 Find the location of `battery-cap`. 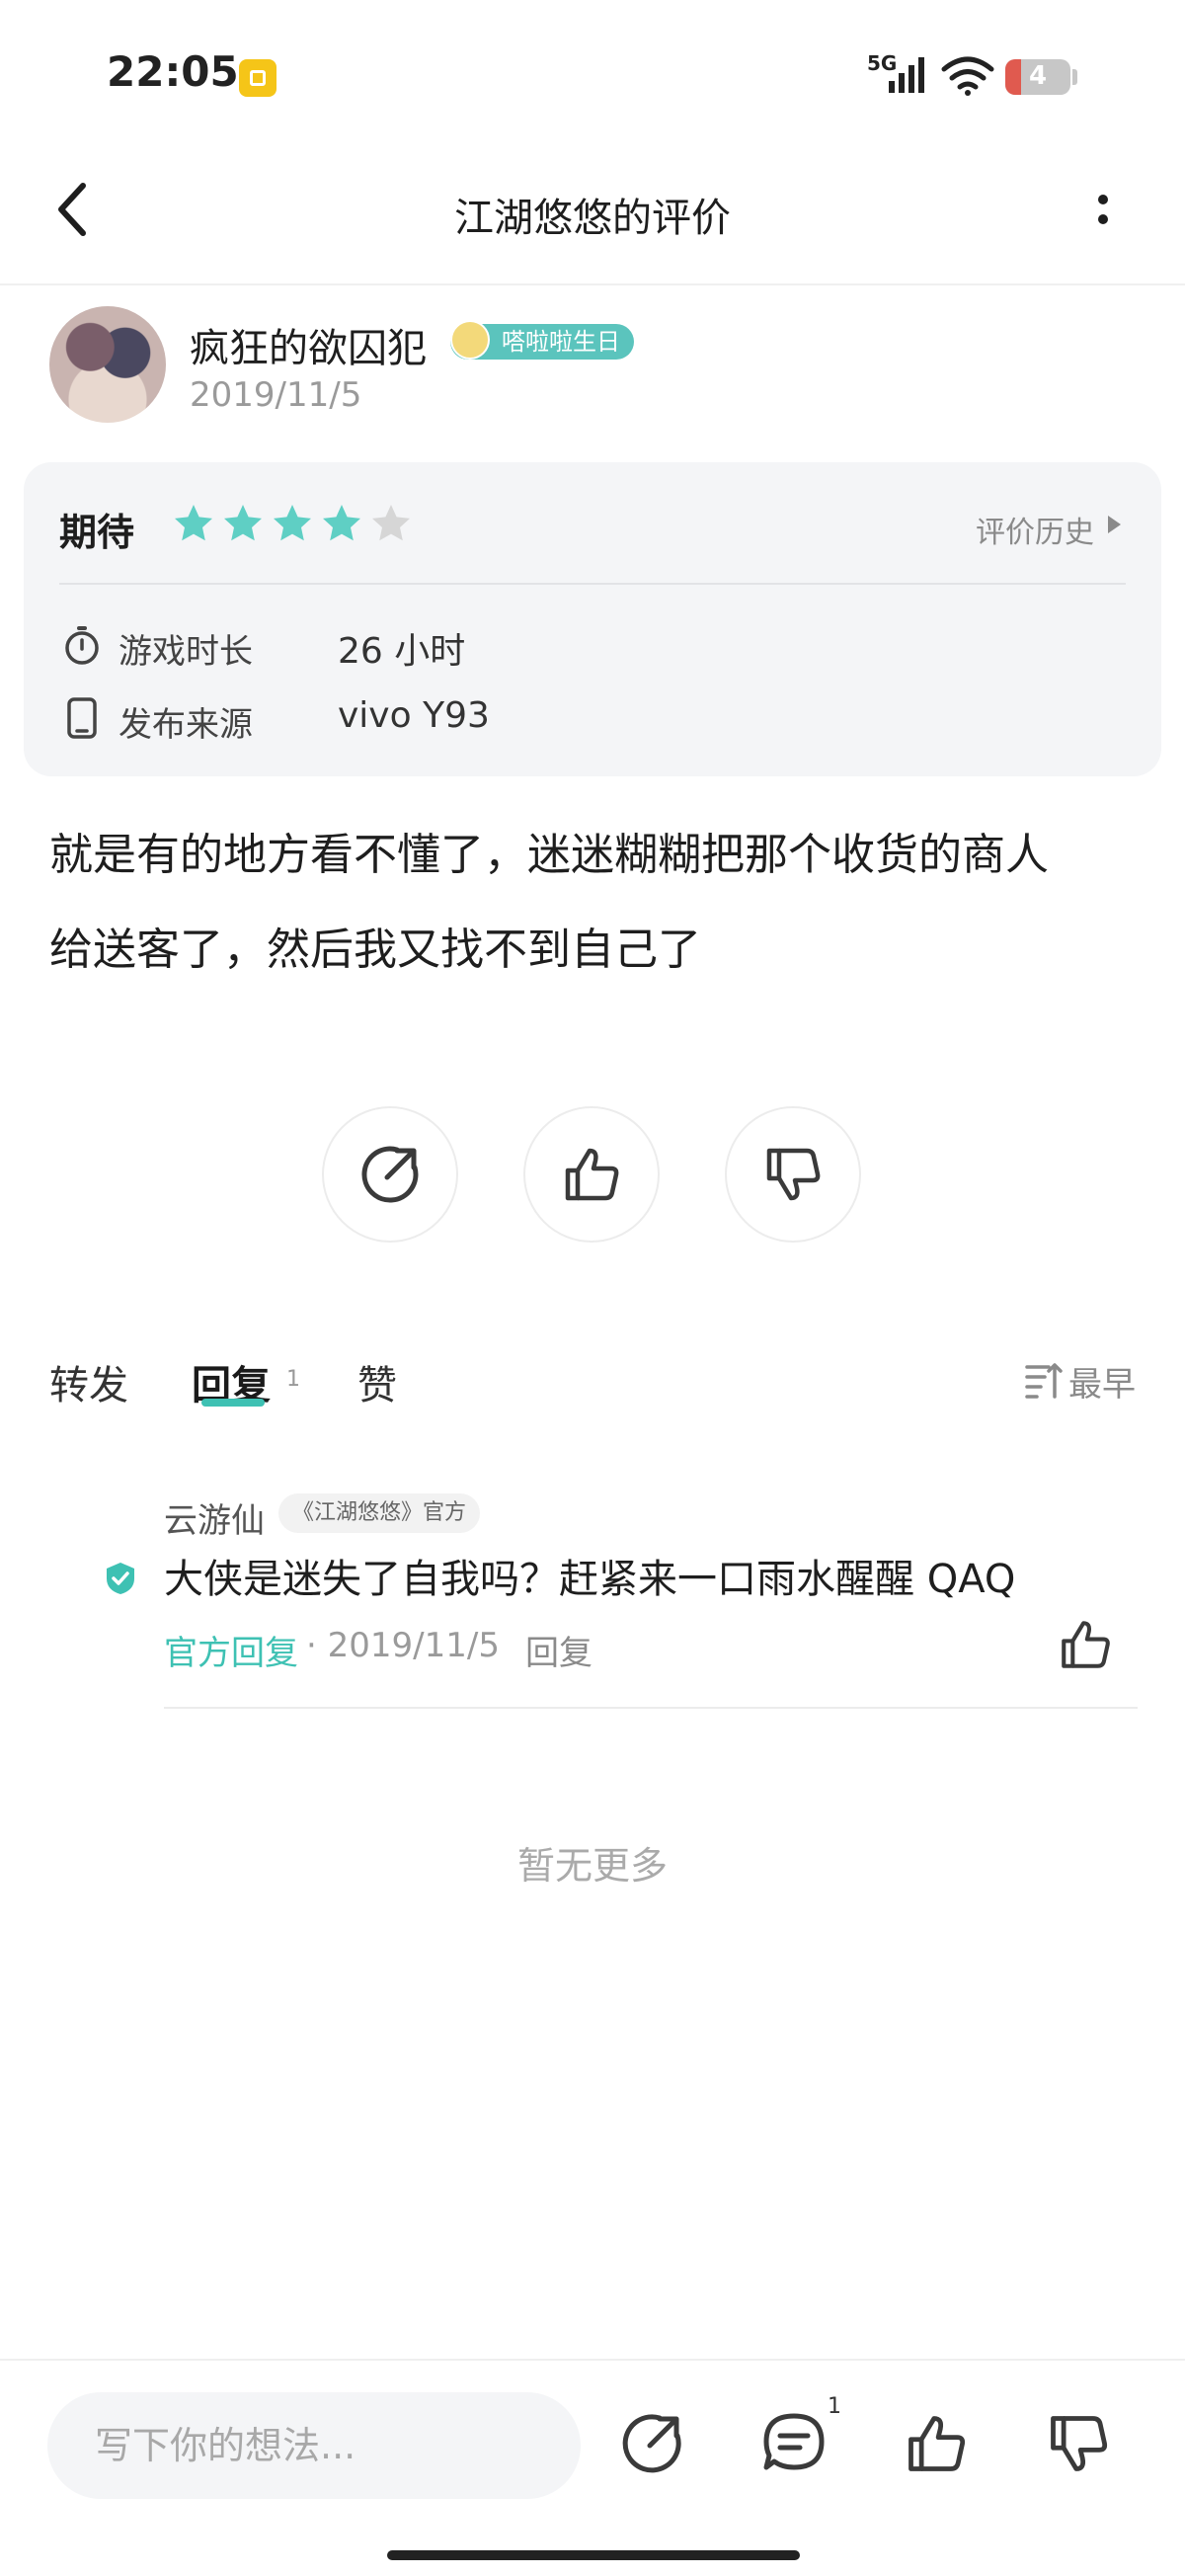

battery-cap is located at coordinates (1074, 77).